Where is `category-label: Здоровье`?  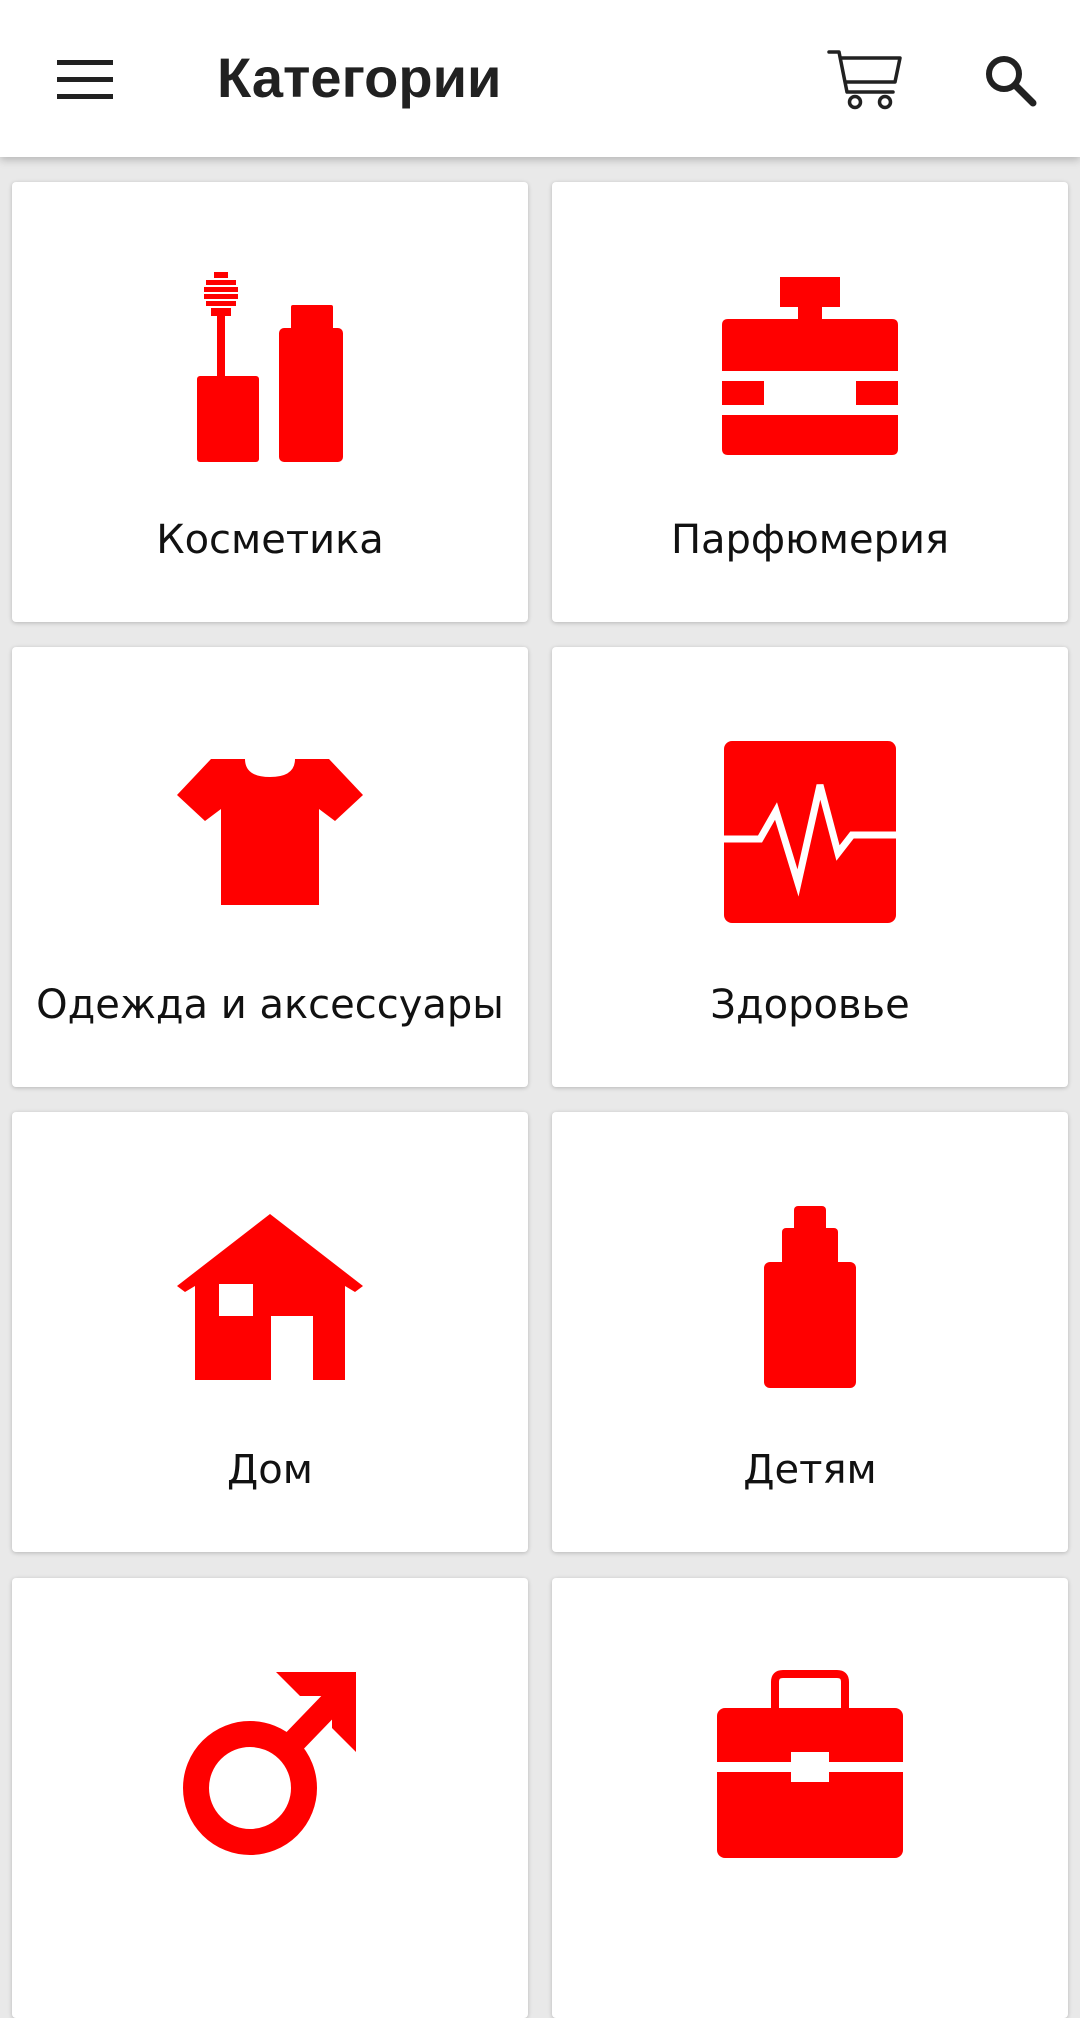 category-label: Здоровье is located at coordinates (810, 1005).